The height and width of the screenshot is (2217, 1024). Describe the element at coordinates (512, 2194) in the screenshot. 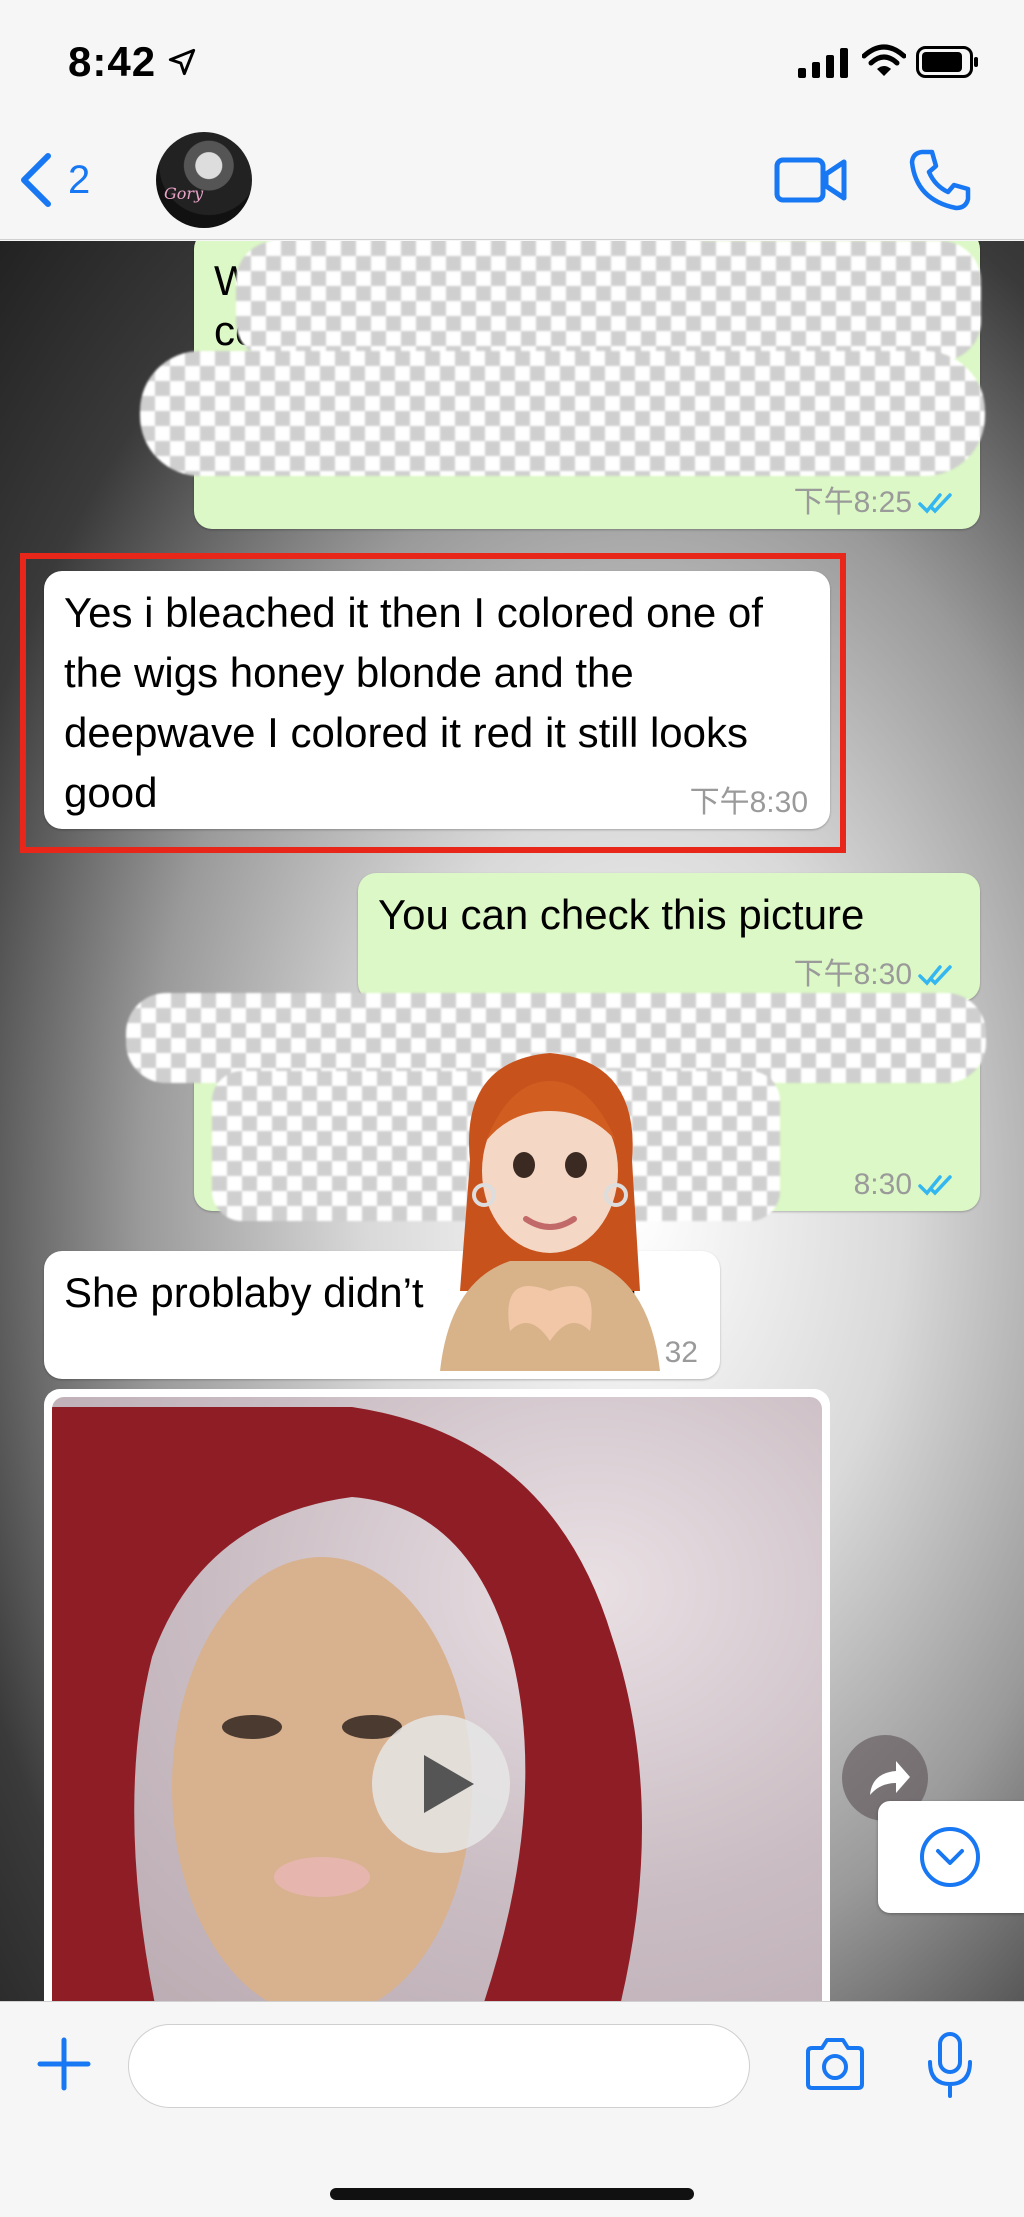

I see `home-indicator` at that location.